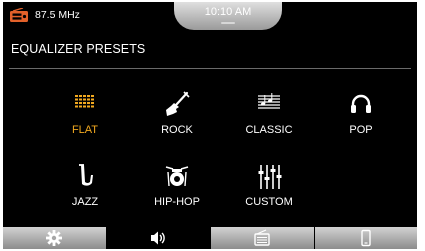 This screenshot has width=425, height=251. I want to click on electric-guitar-icon, so click(178, 103).